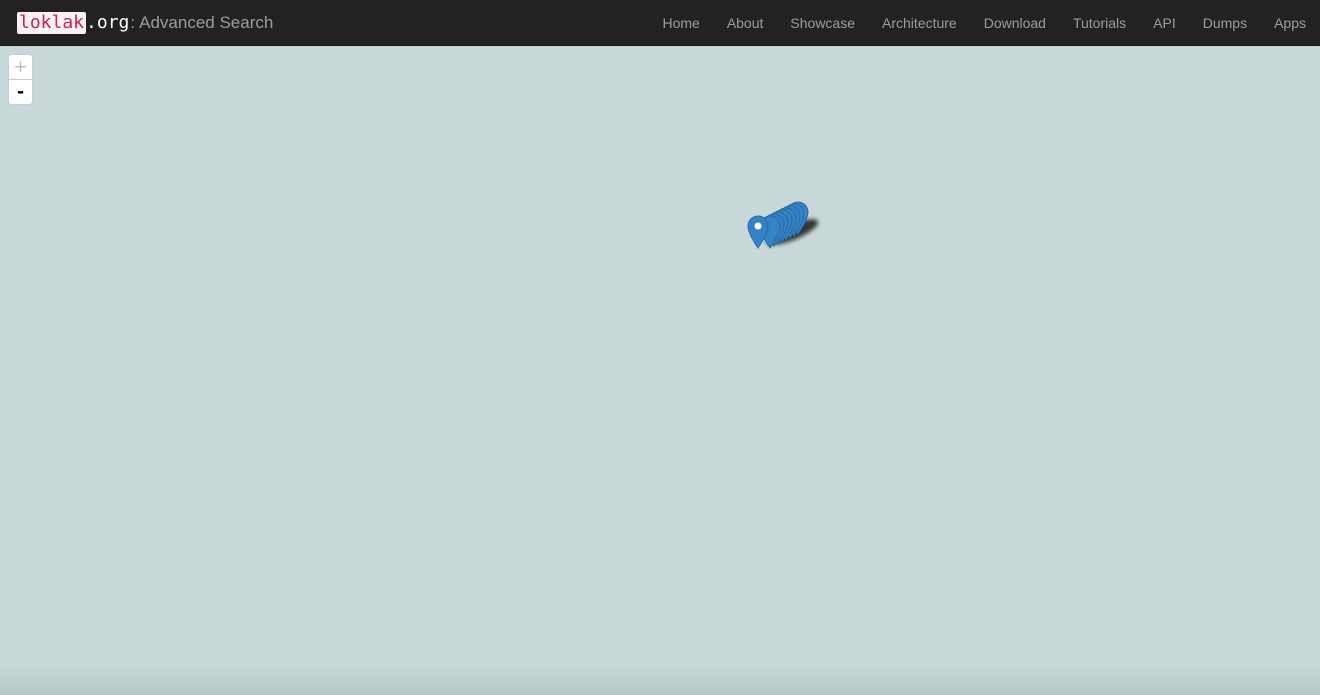  What do you see at coordinates (20, 92) in the screenshot?
I see `zoom-out-button: -` at bounding box center [20, 92].